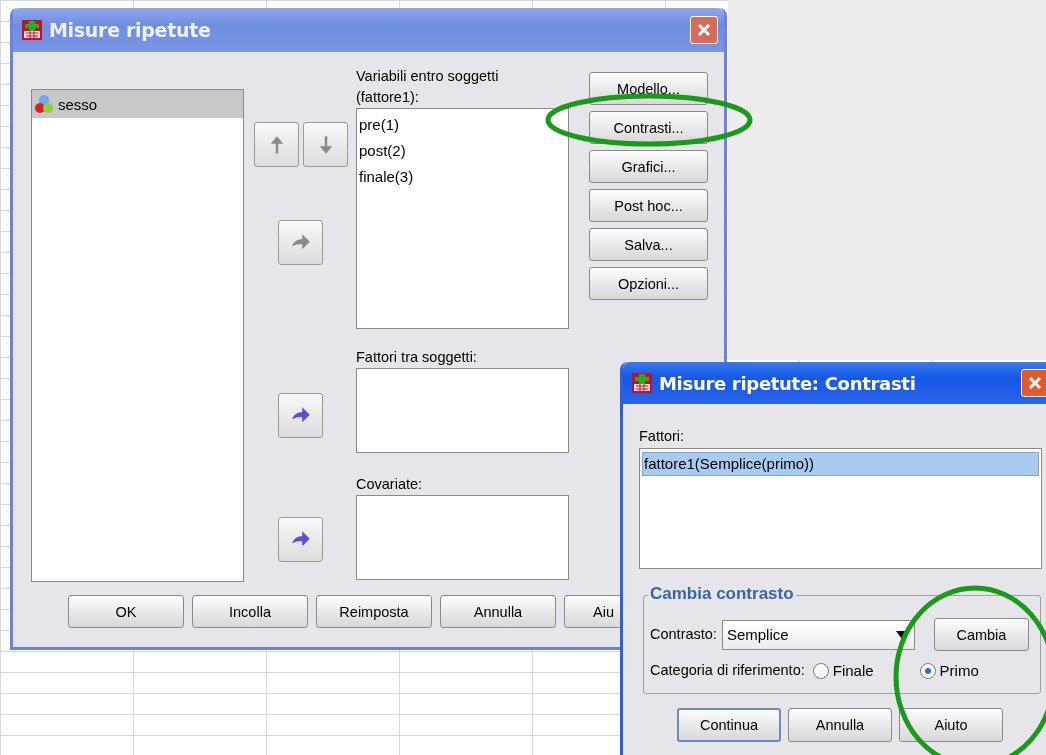  I want to click on dropdown-value: Semplice, so click(757, 634).